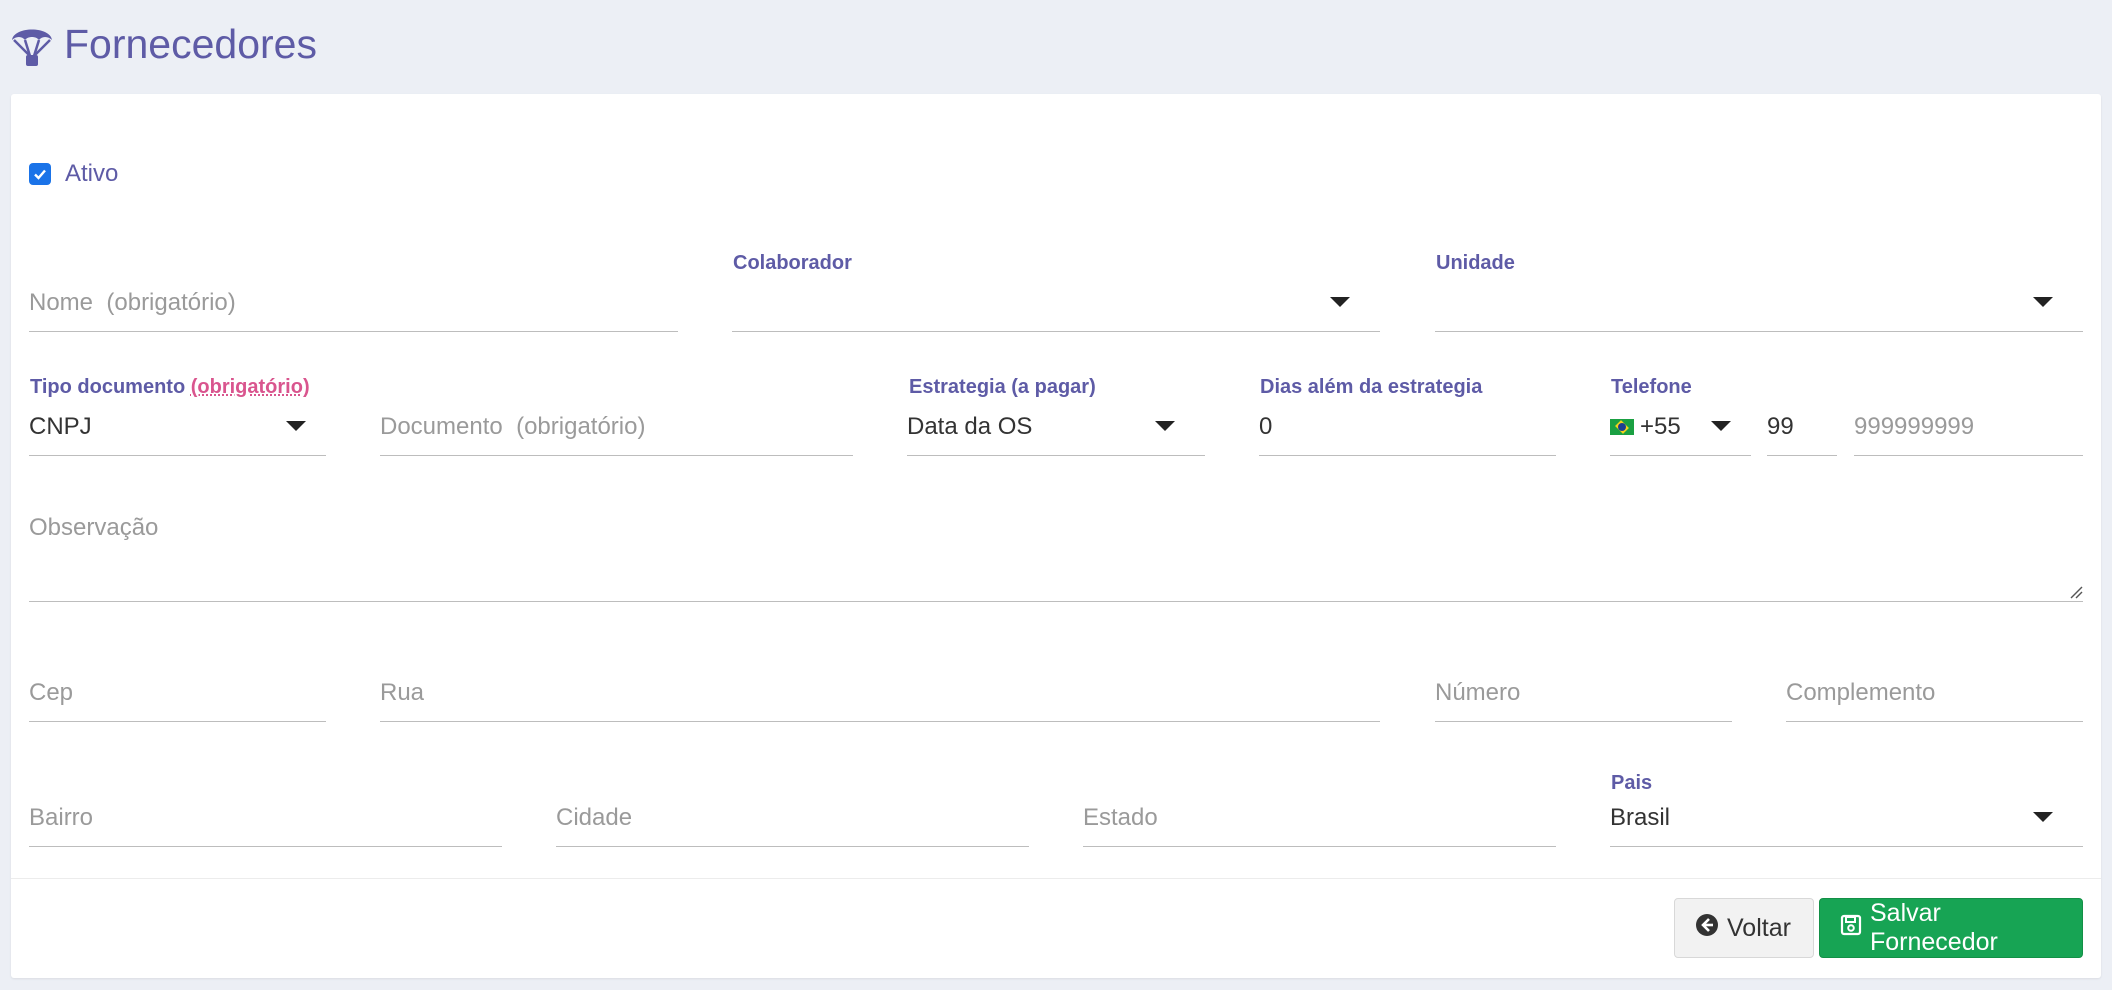 The width and height of the screenshot is (2112, 990). Describe the element at coordinates (1645, 427) in the screenshot. I see `country-code-value: +55` at that location.